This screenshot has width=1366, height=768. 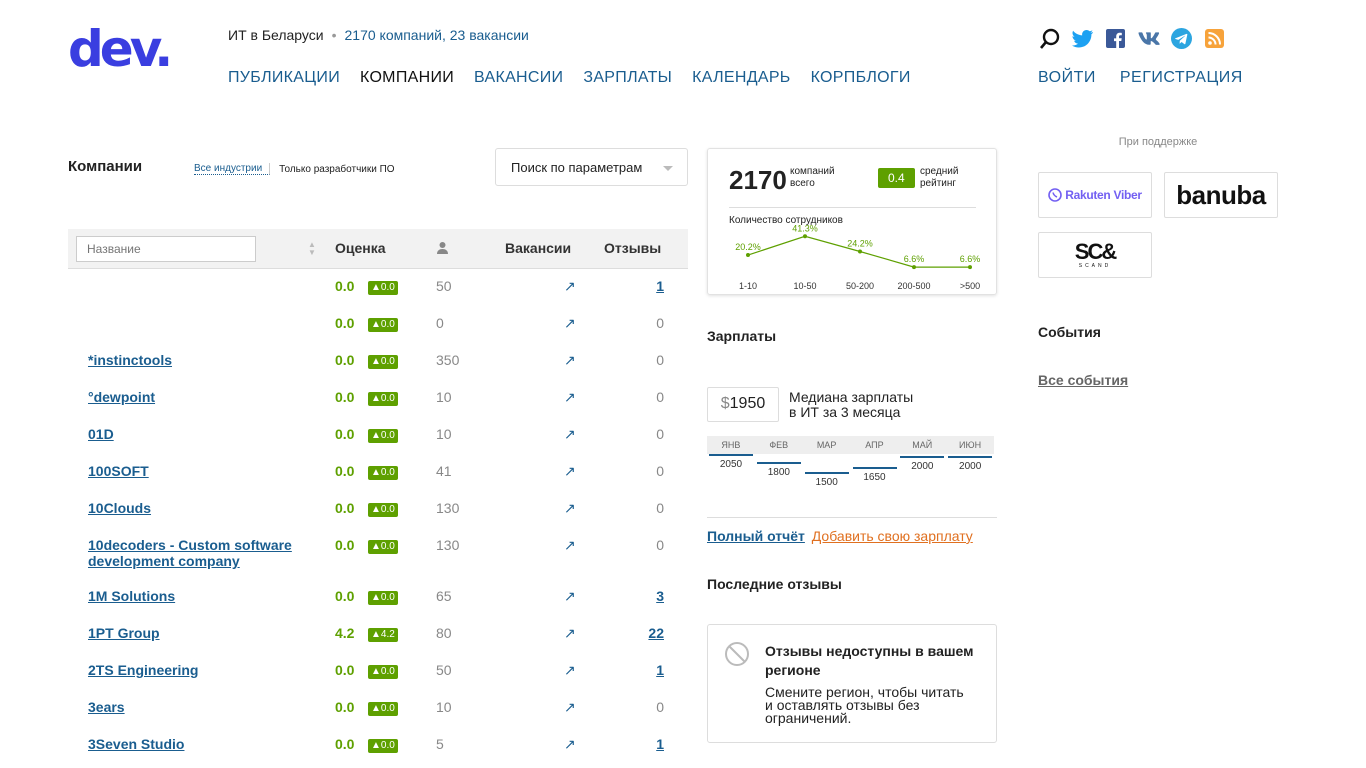 What do you see at coordinates (1095, 251) in the screenshot?
I see `sponsor-scand-label: SC&` at bounding box center [1095, 251].